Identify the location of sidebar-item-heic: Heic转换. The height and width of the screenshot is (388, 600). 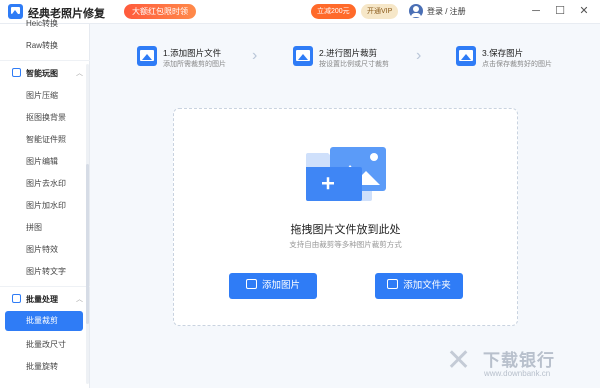
(42, 23).